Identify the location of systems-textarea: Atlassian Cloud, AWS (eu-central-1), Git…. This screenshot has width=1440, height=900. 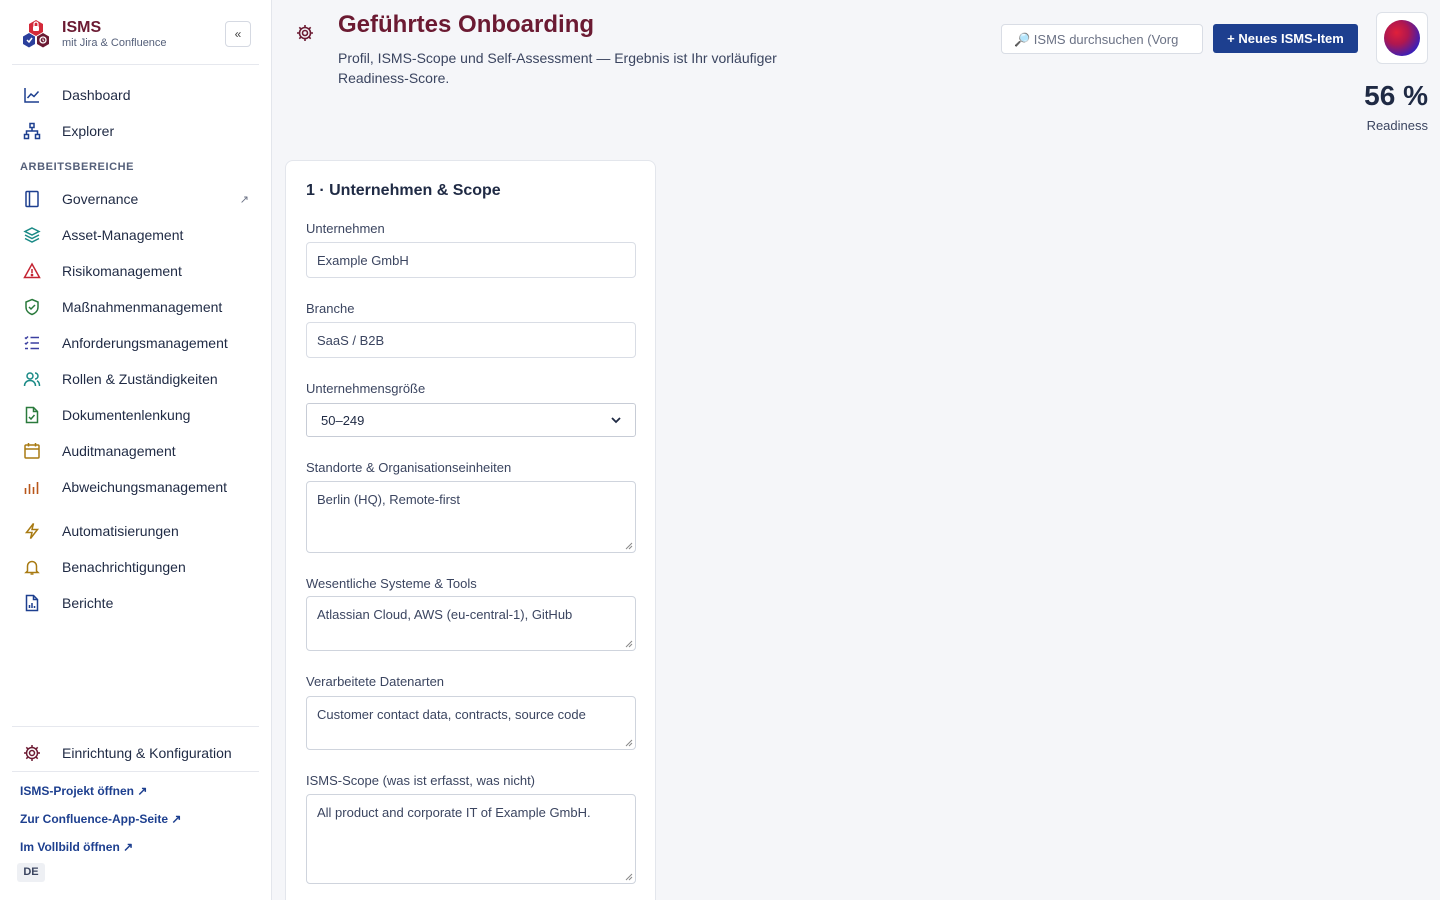
(471, 623).